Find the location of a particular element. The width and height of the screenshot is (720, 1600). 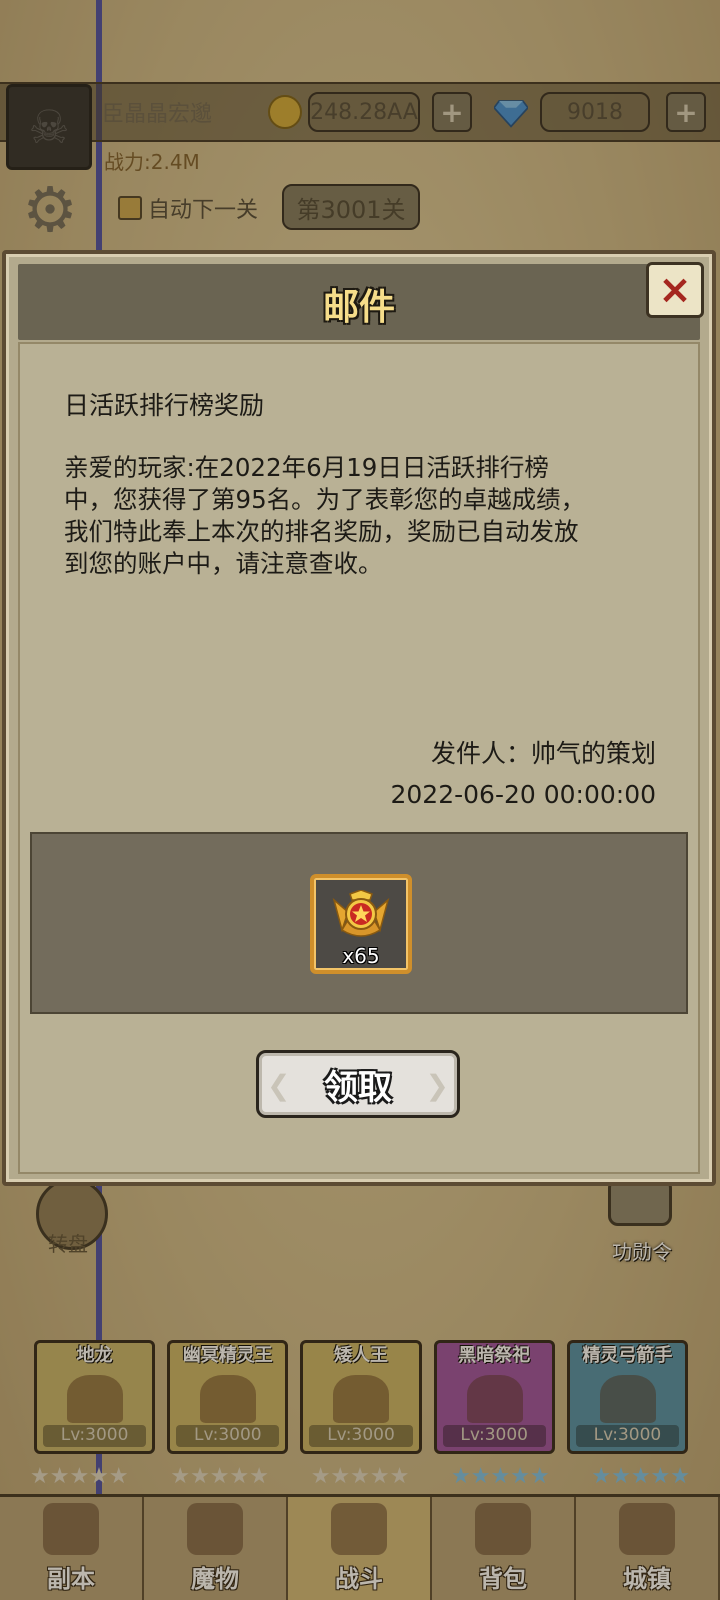

chevron-left-icon: ❮ is located at coordinates (279, 1085).